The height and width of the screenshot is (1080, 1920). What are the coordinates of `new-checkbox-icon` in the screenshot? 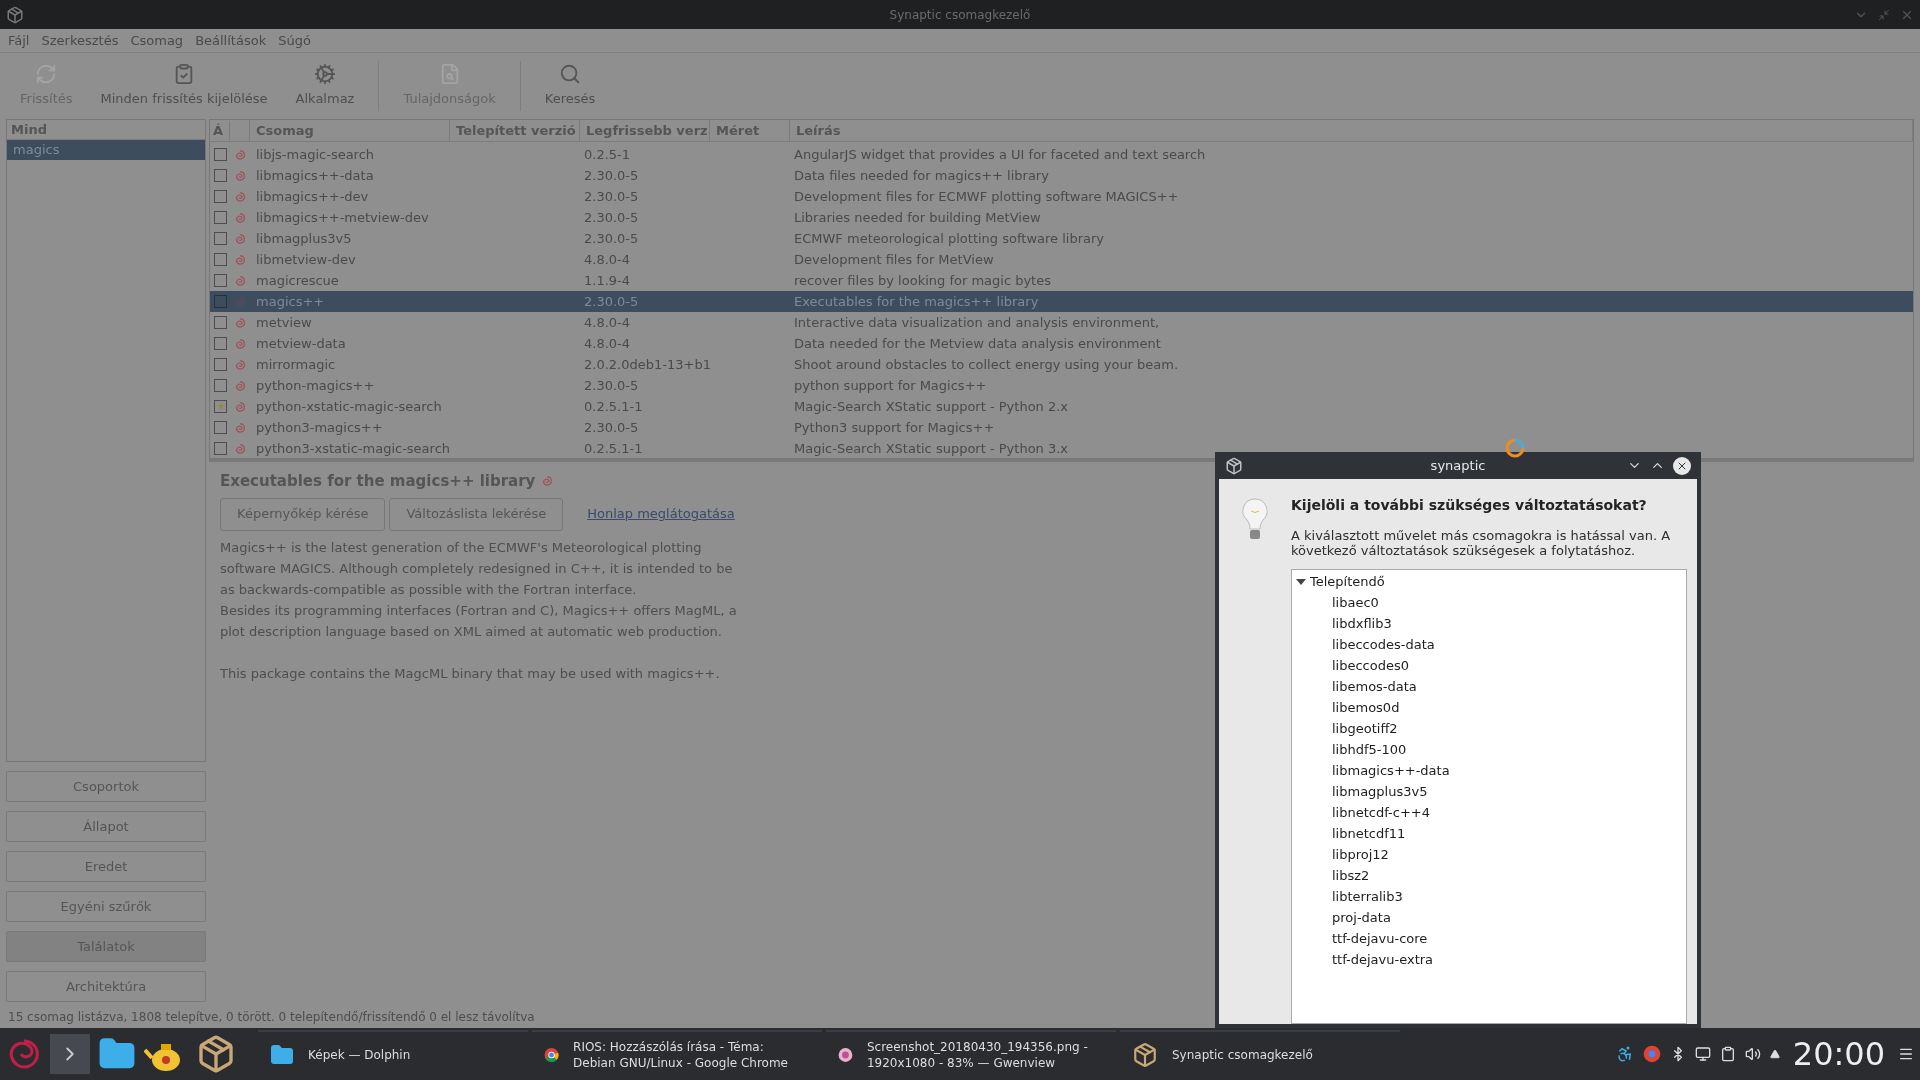 It's located at (220, 406).